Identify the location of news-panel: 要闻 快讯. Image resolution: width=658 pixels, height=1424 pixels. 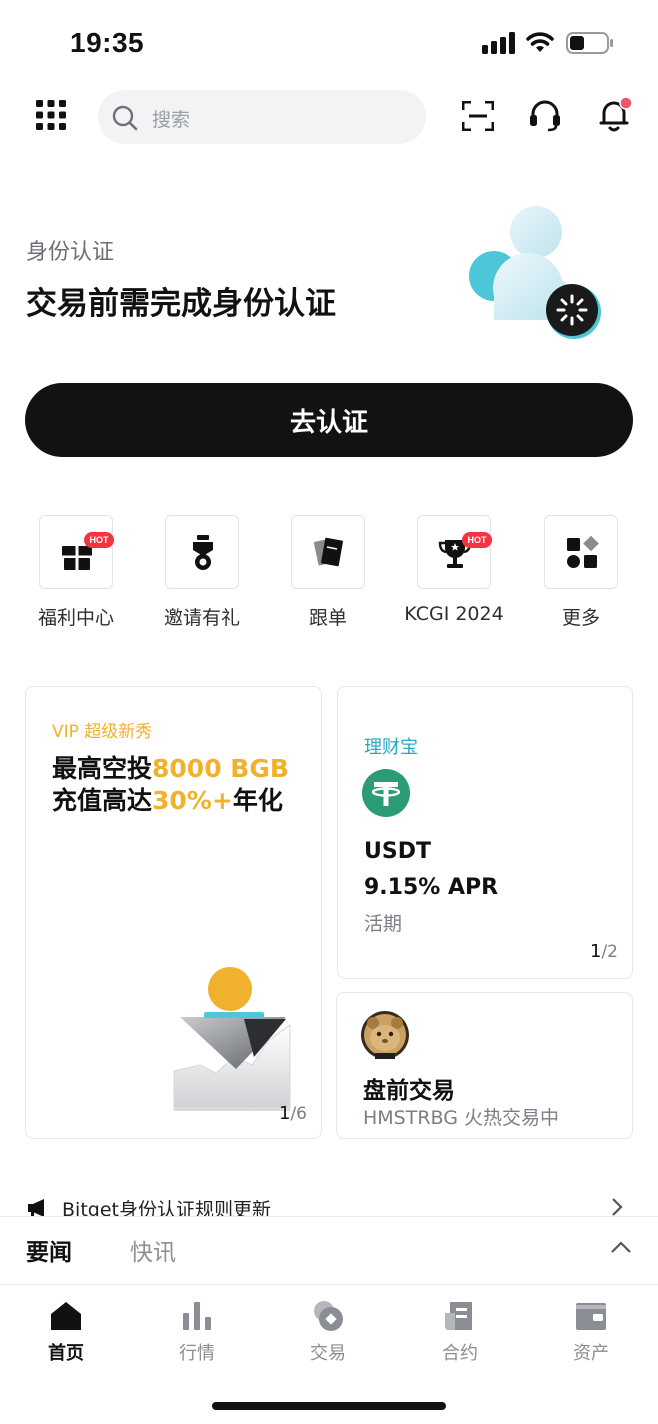
(329, 1250).